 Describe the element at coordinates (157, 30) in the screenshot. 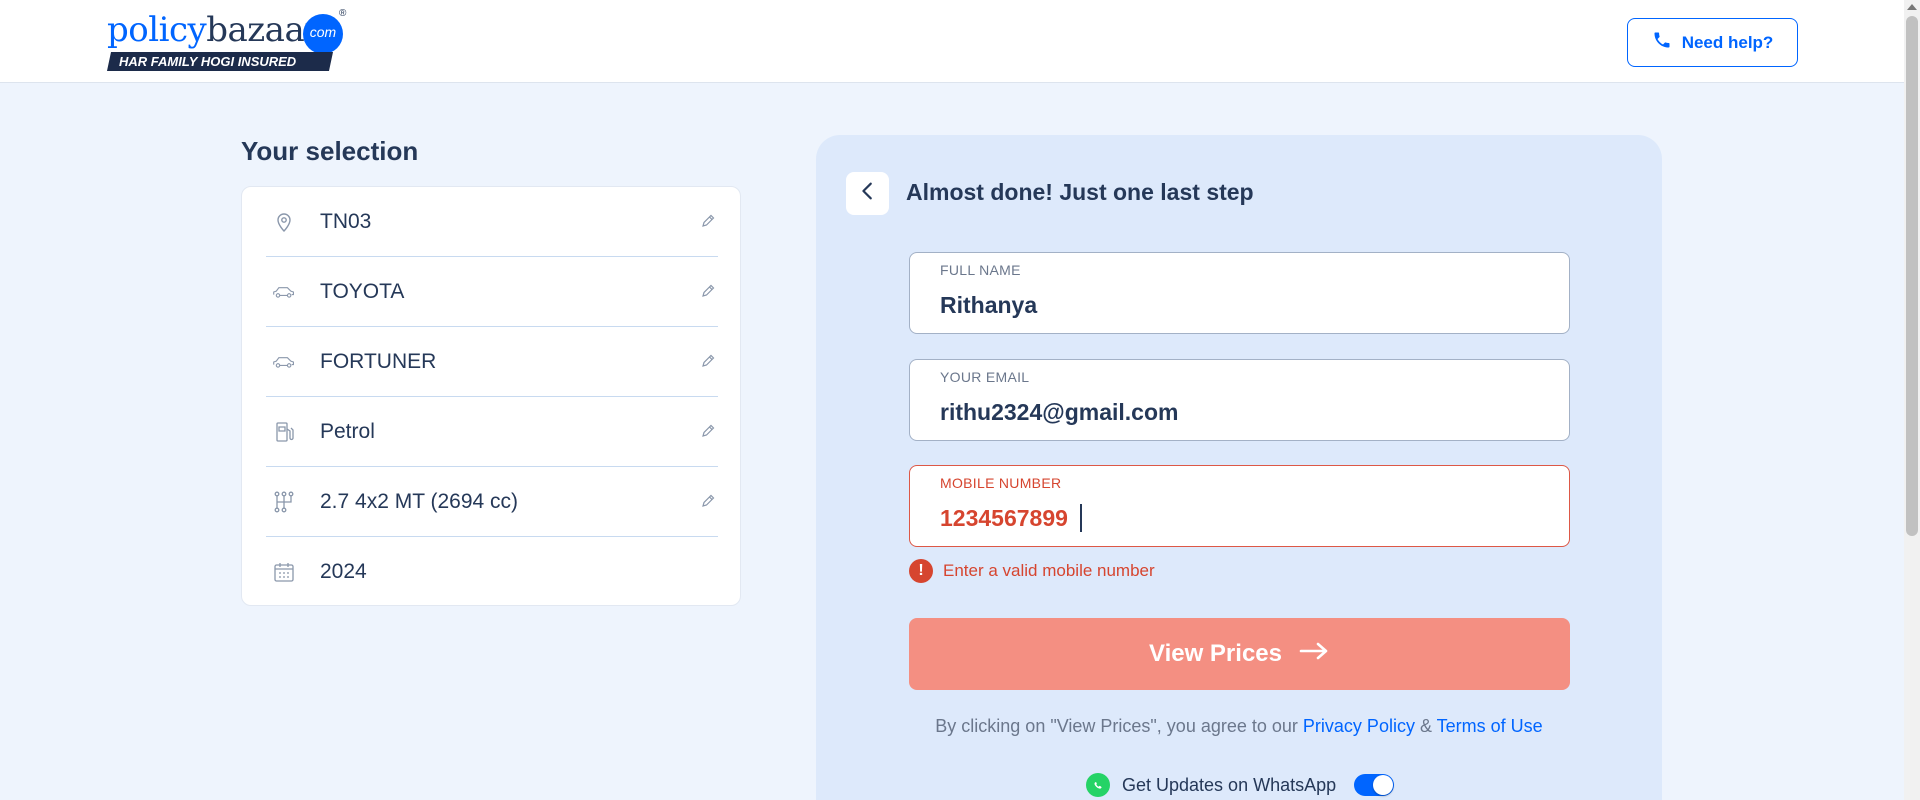

I see `logo-word-policy: policy` at that location.